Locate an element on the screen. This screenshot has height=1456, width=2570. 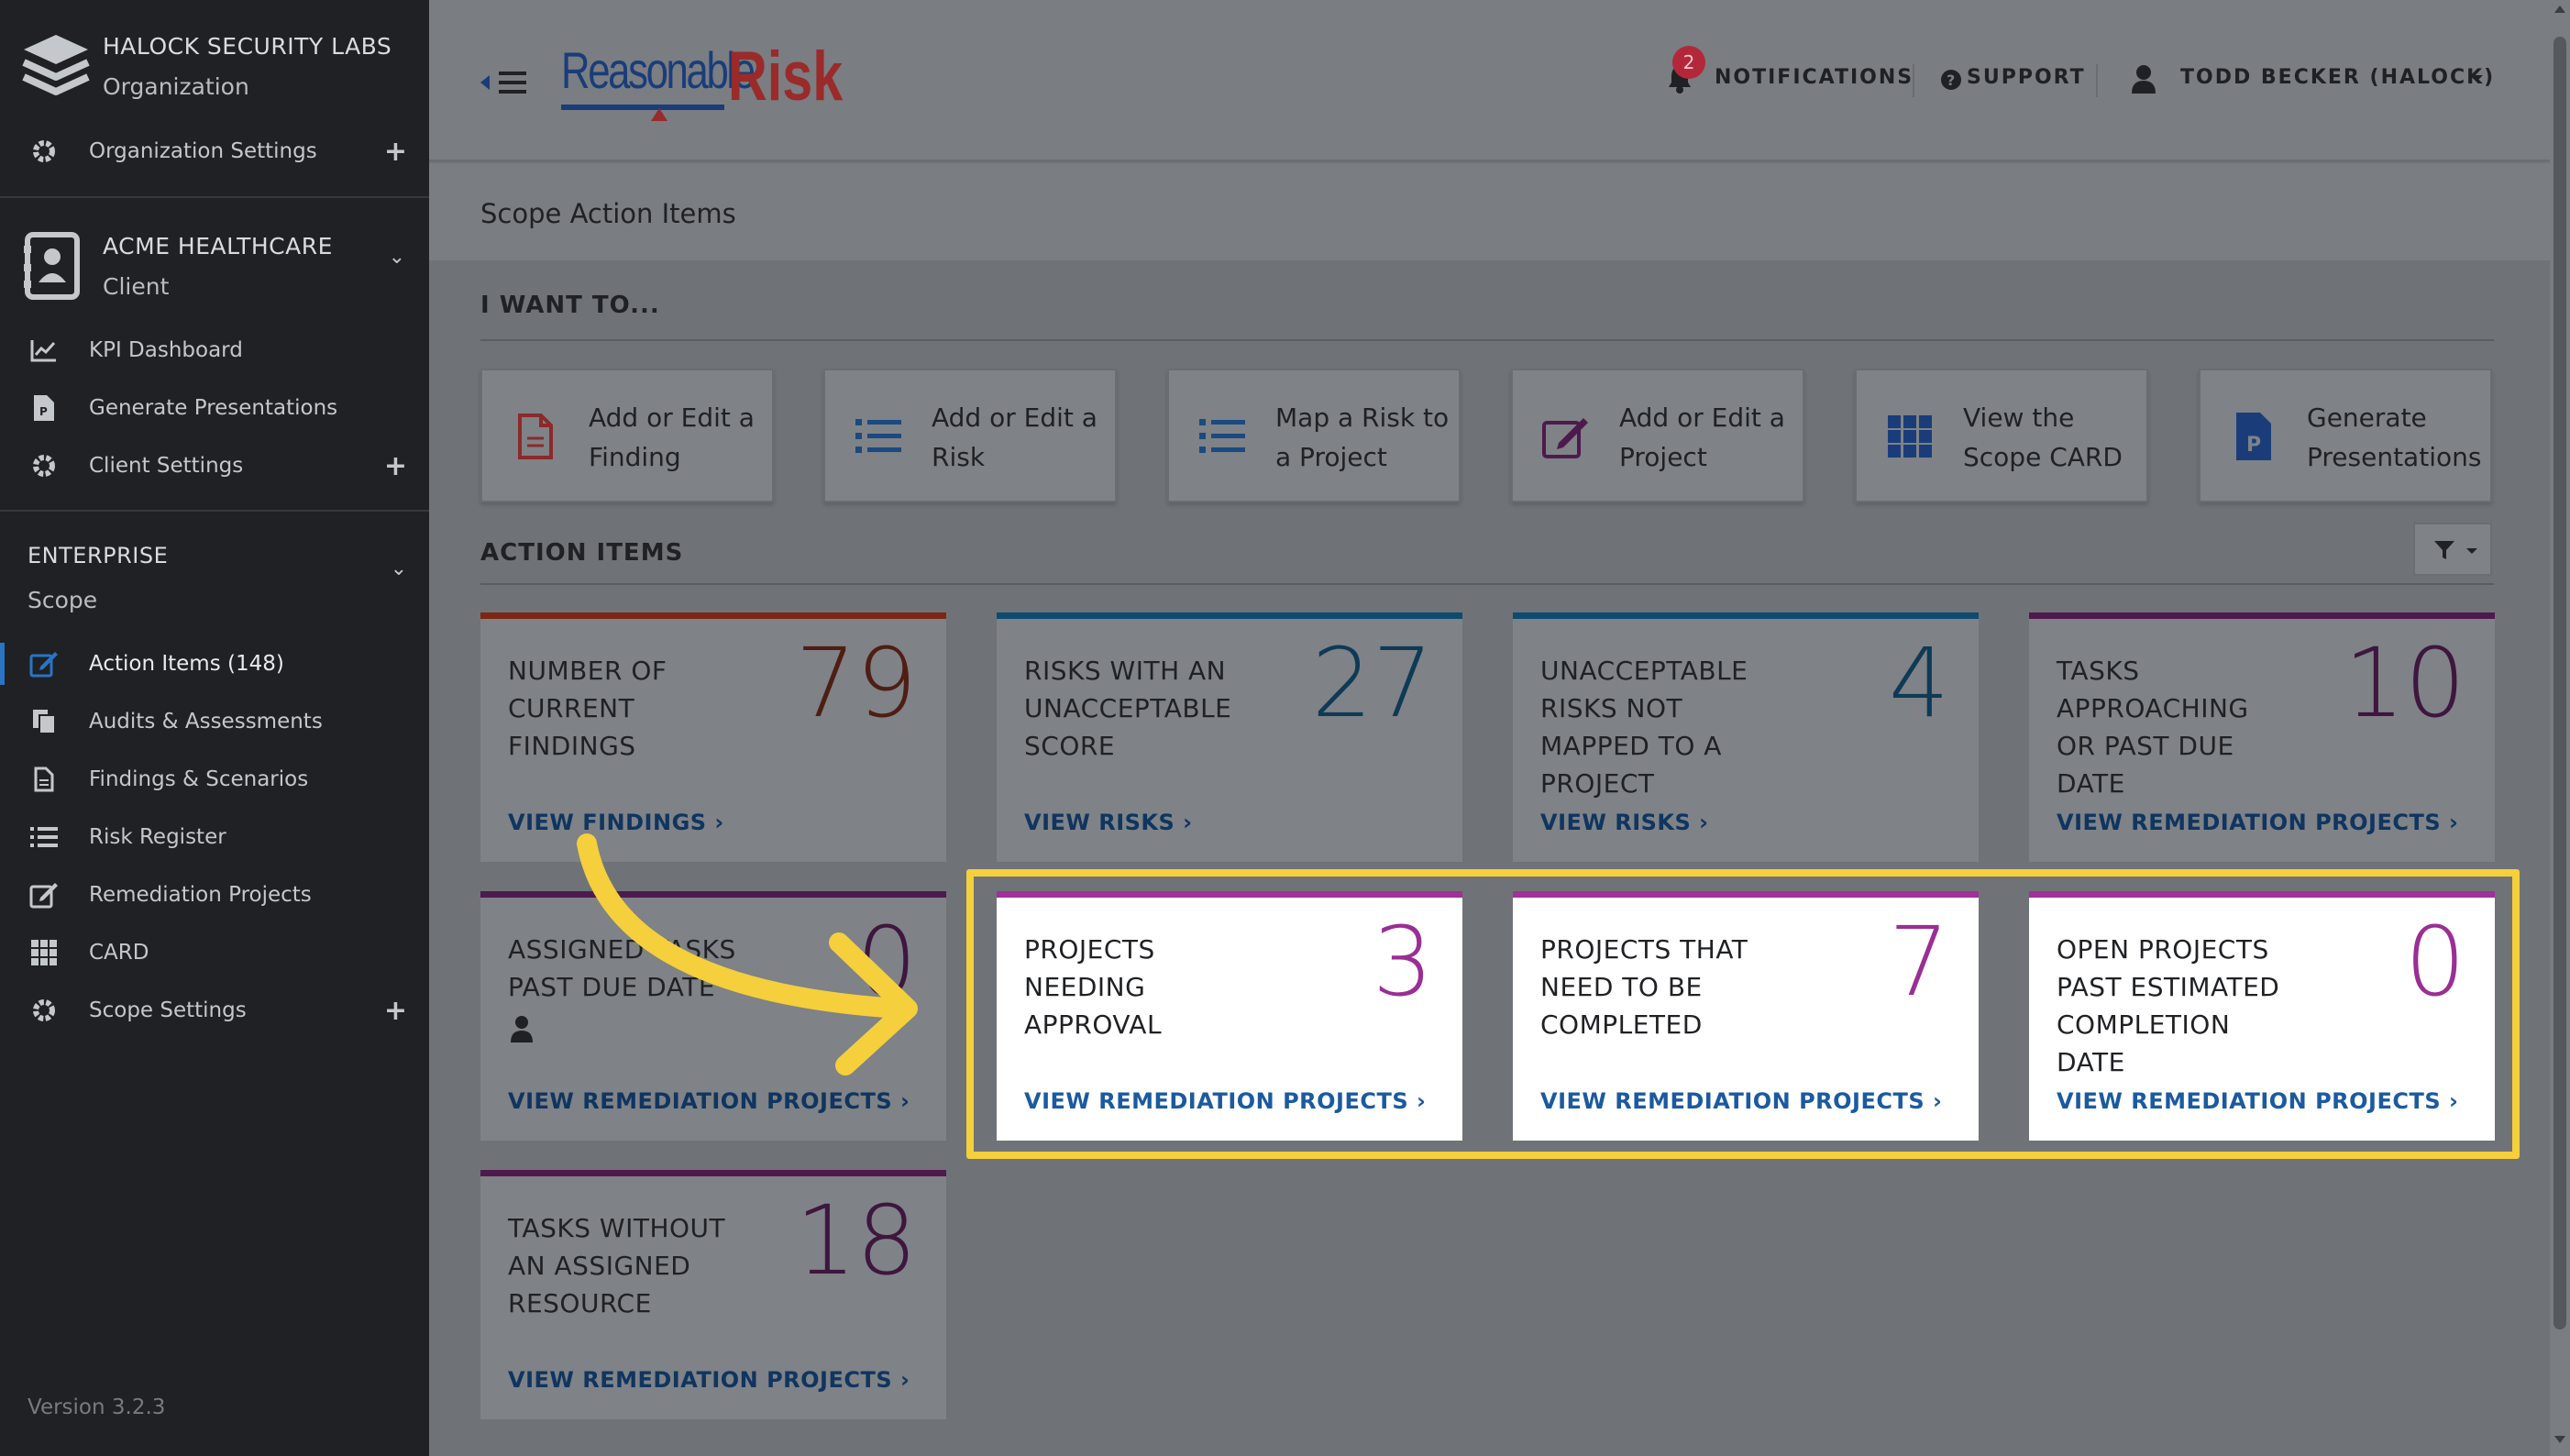
card-count: 10 is located at coordinates (2404, 683).